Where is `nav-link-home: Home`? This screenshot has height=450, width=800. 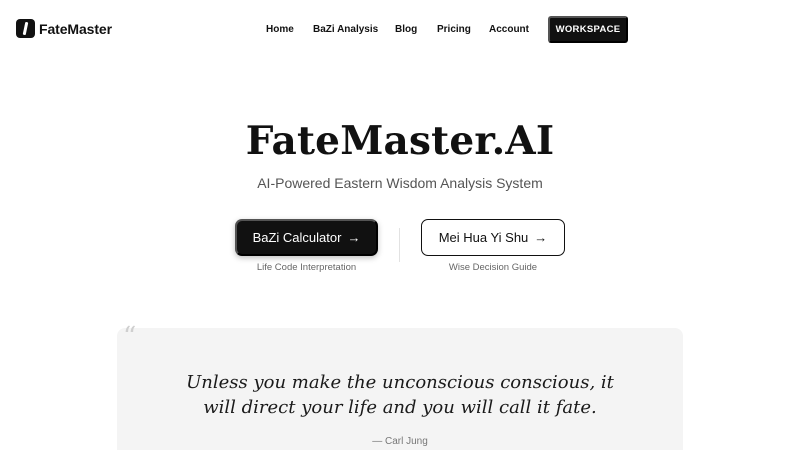
nav-link-home: Home is located at coordinates (280, 30).